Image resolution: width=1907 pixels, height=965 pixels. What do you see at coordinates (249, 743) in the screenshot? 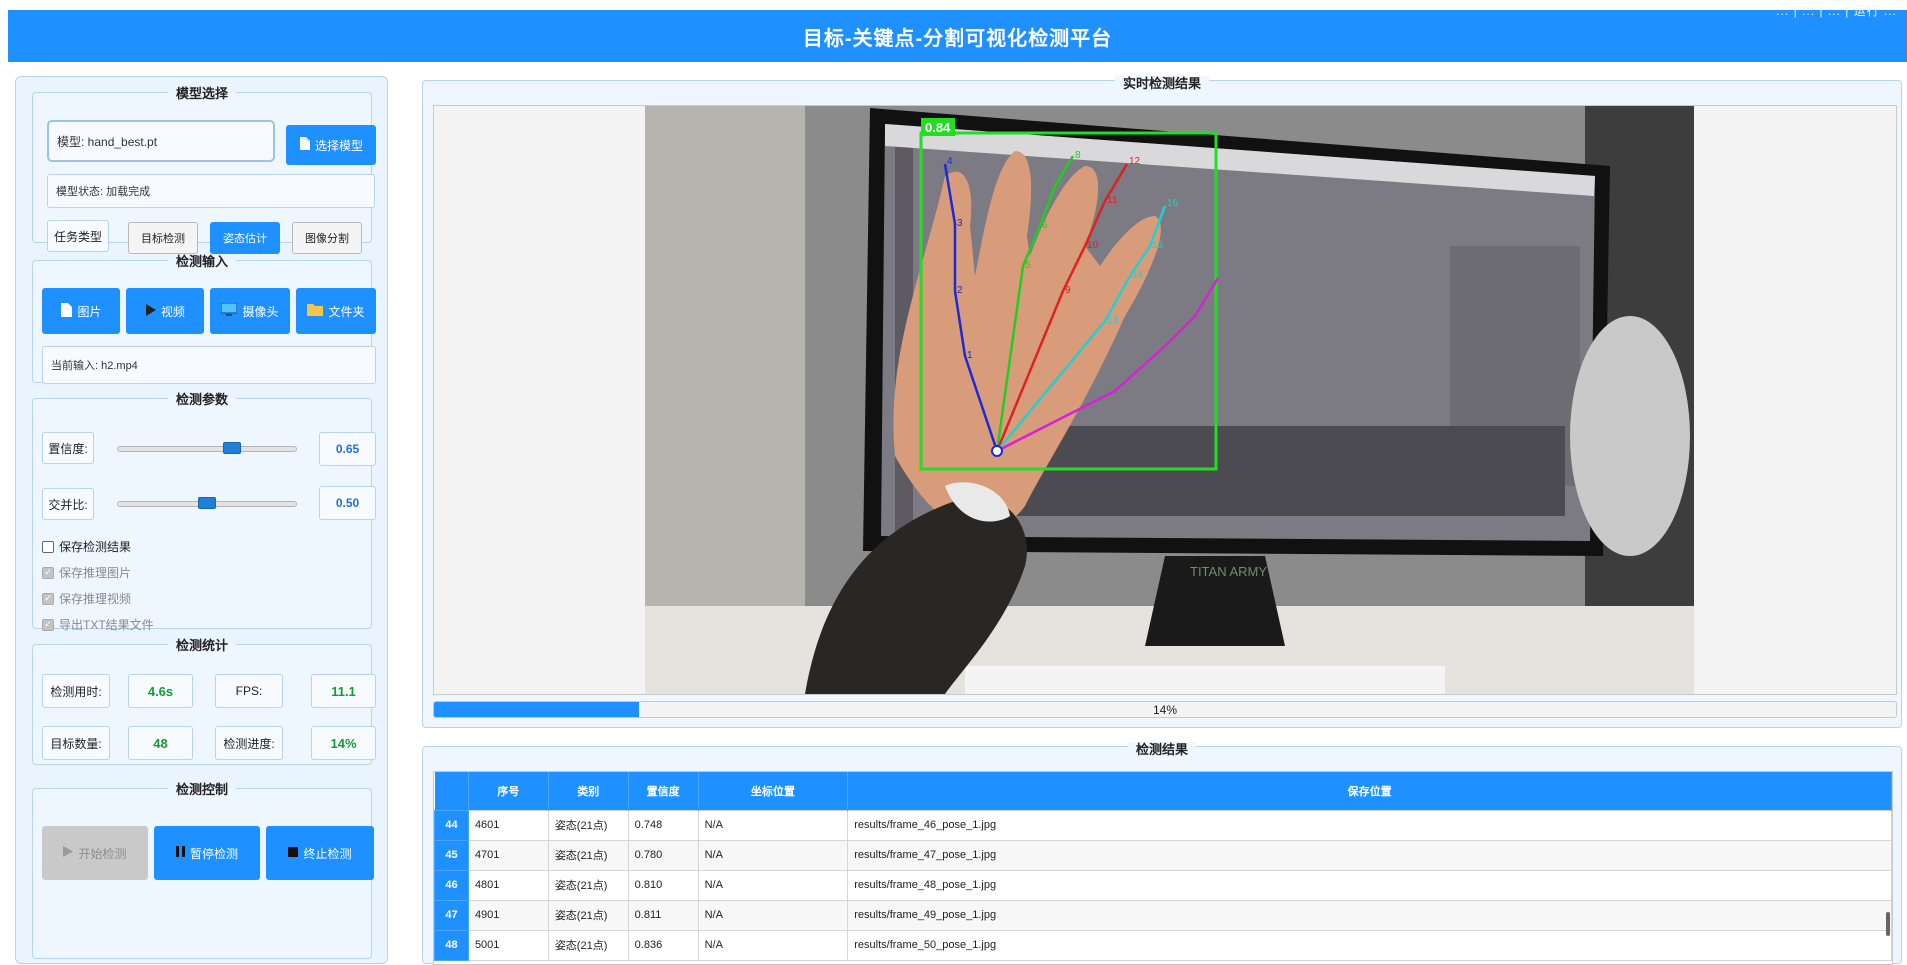
I see `progress-label: 检测进度:` at bounding box center [249, 743].